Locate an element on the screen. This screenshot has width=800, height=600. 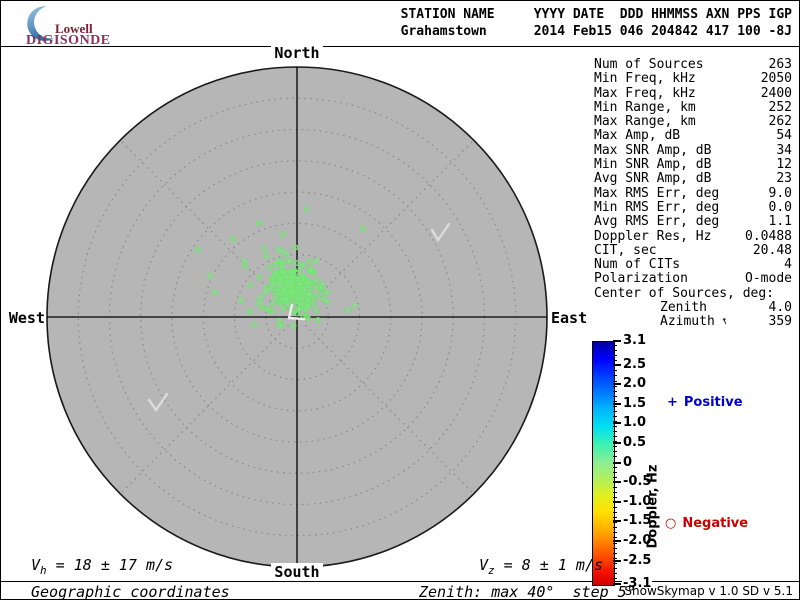
stat-value: 12 is located at coordinates (784, 165).